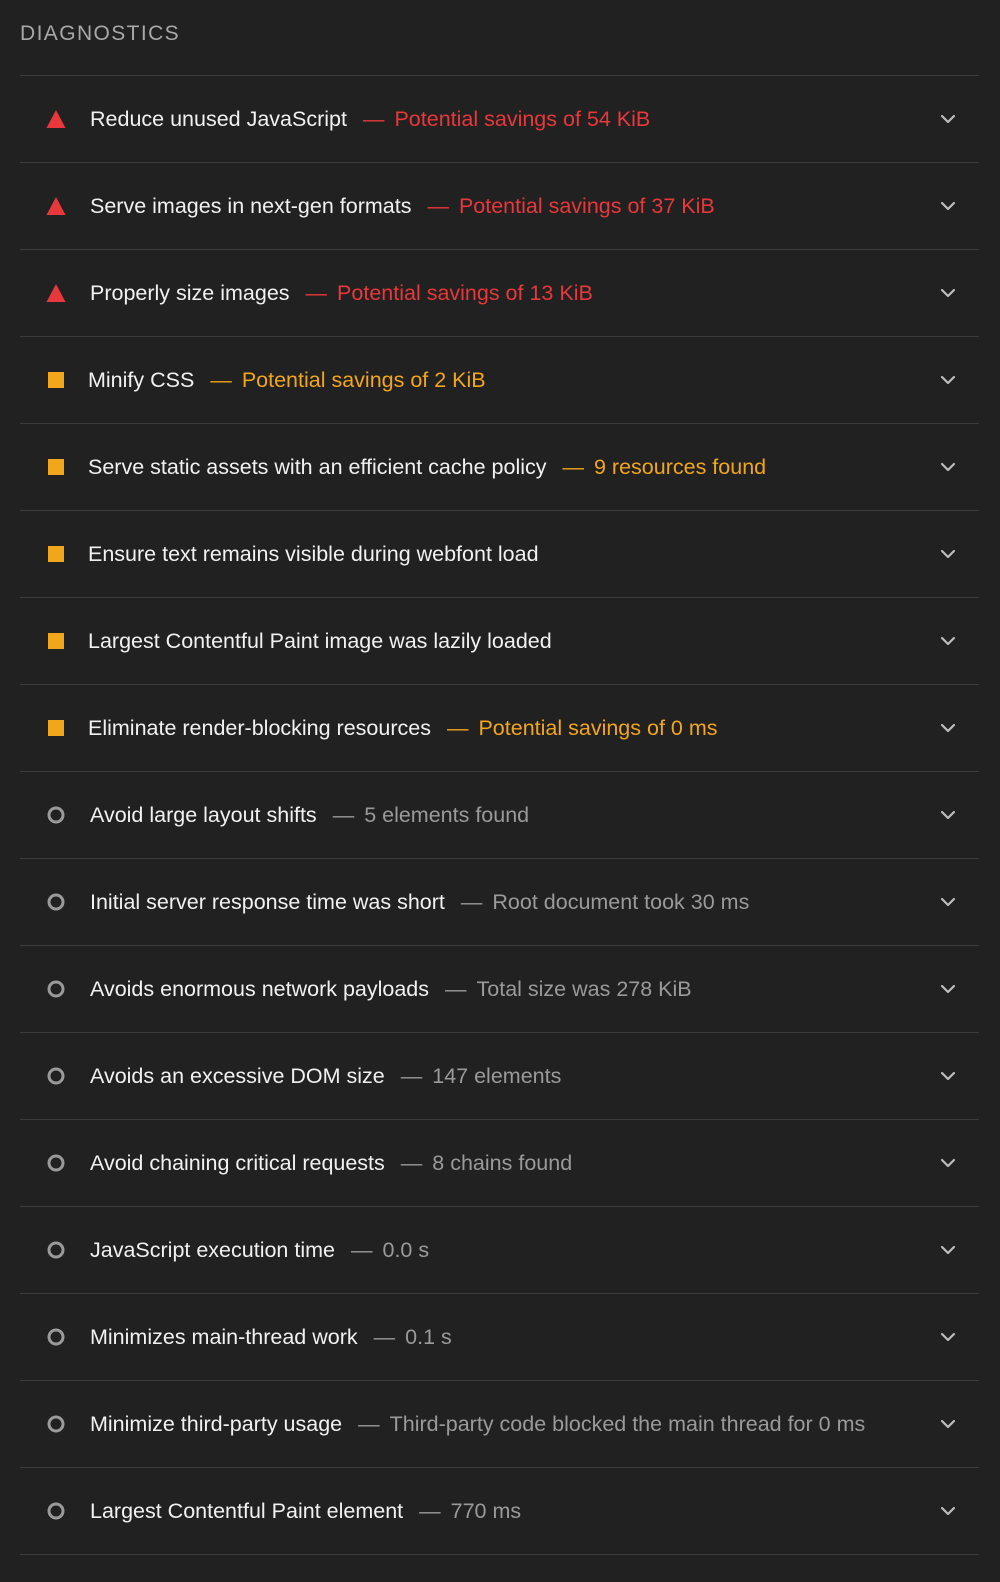 The image size is (1000, 1582). I want to click on audit-text: Largest Contentful Paint element — 770 ms, so click(305, 1511).